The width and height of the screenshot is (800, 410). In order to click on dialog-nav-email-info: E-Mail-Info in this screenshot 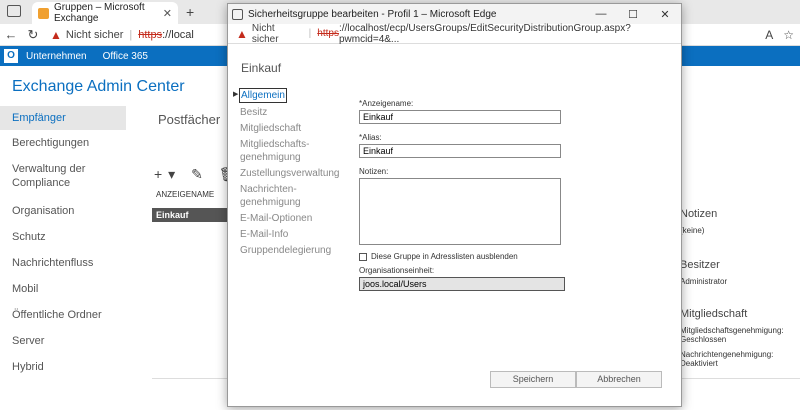, I will do `click(295, 234)`.